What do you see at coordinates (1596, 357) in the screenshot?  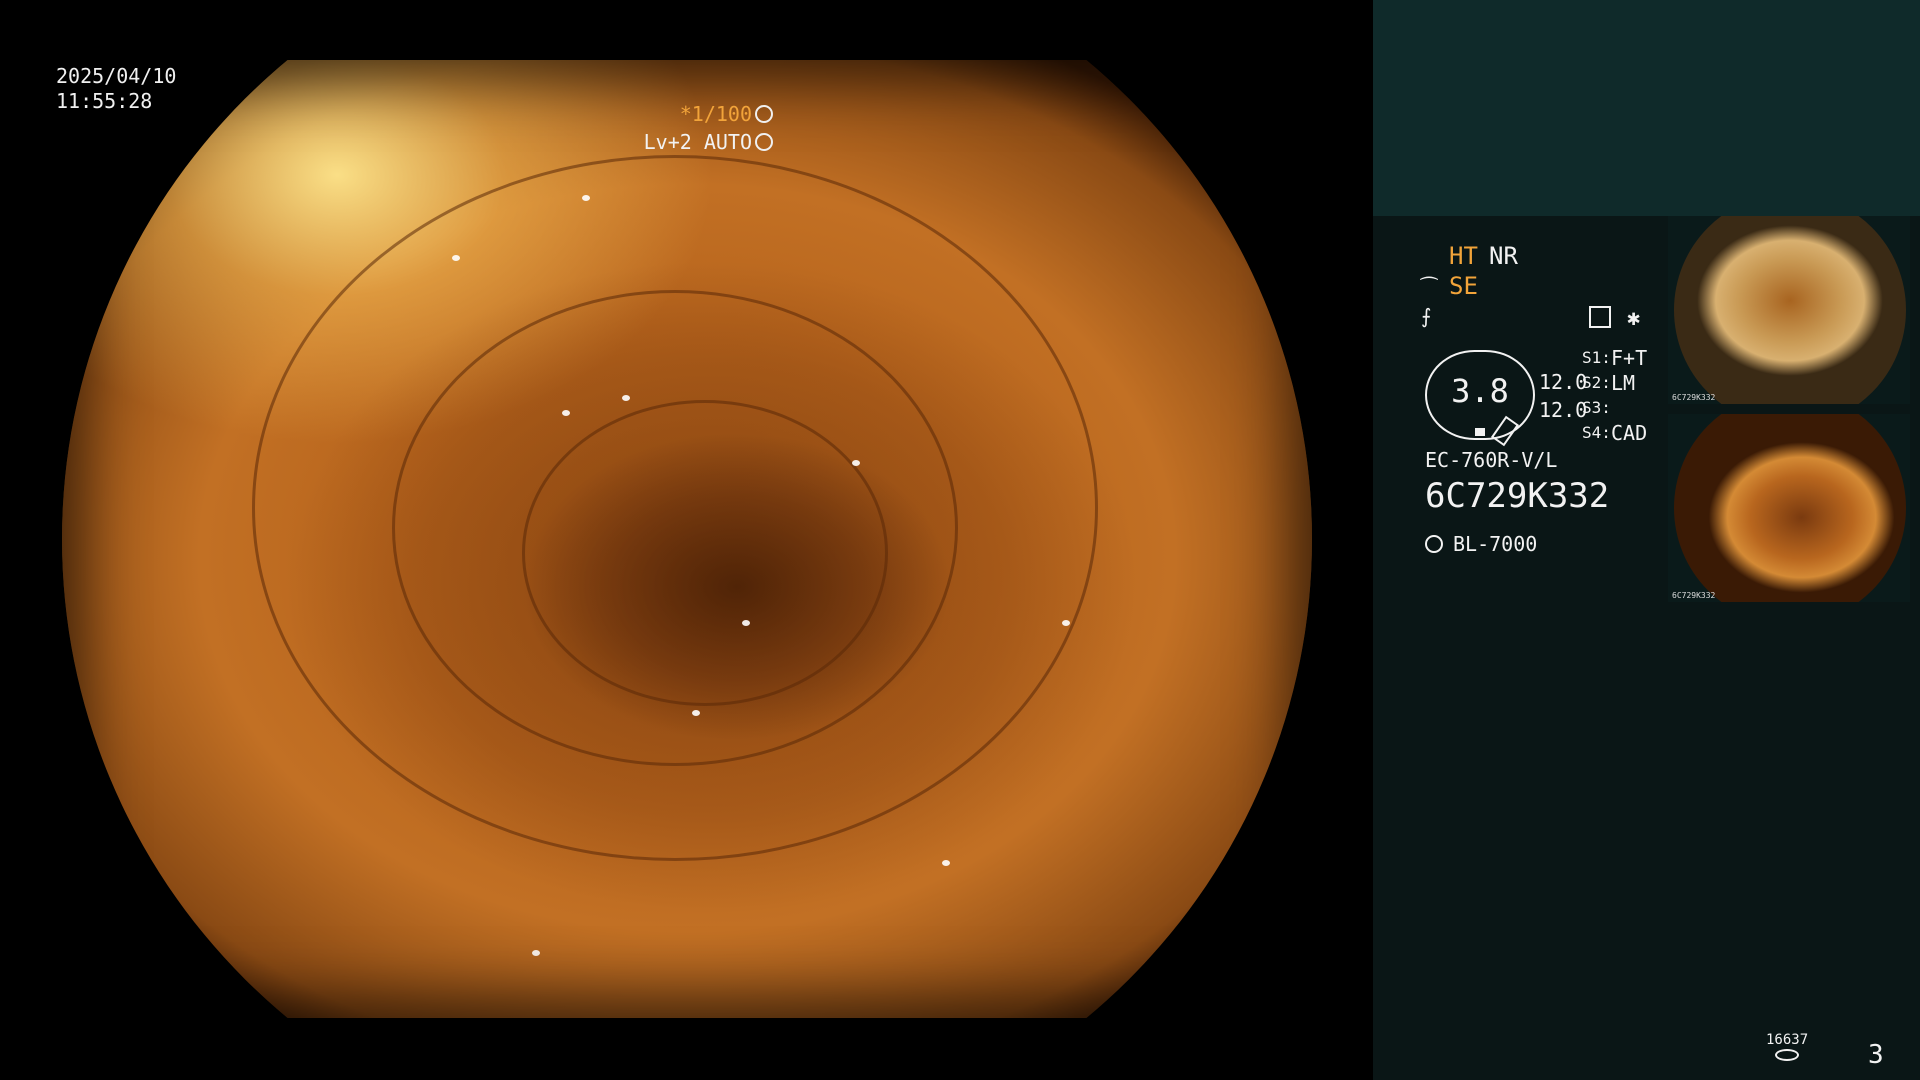 I see `switch-label: S1:` at bounding box center [1596, 357].